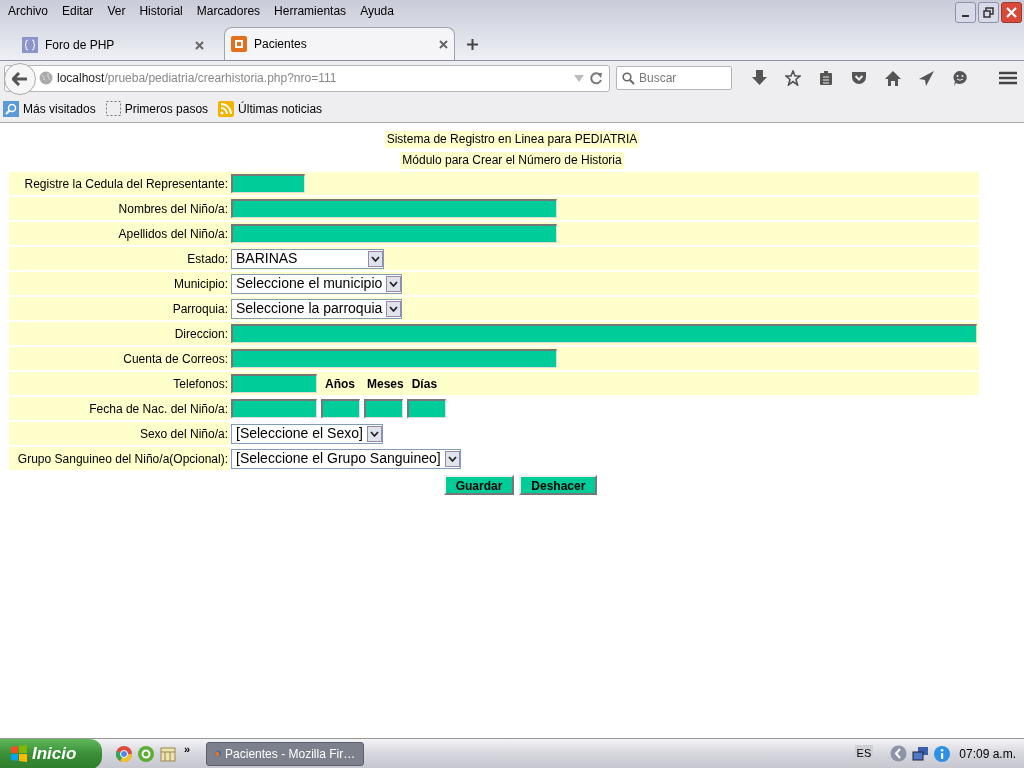 This screenshot has width=1024, height=768. What do you see at coordinates (479, 485) in the screenshot?
I see `form-button: Guardar` at bounding box center [479, 485].